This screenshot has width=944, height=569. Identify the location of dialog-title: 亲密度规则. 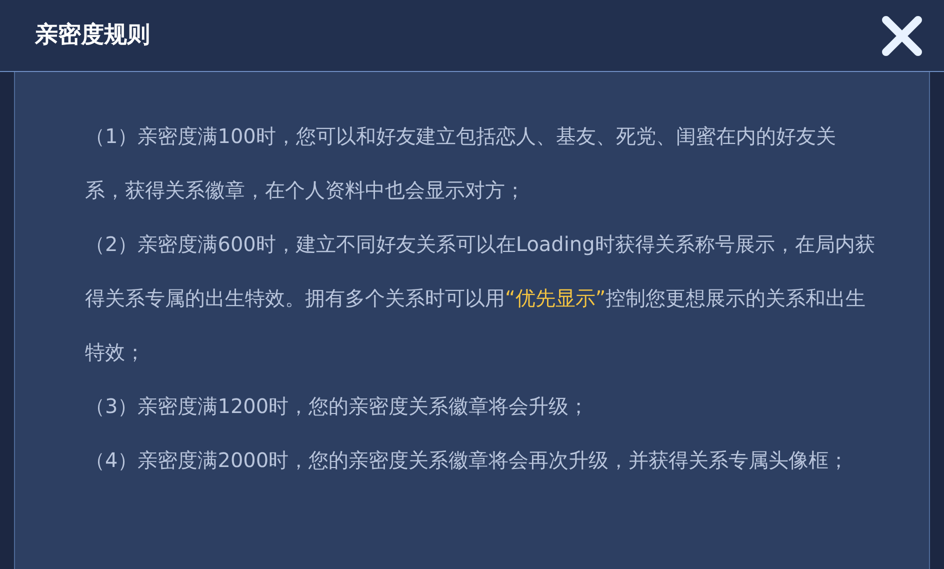
(92, 35).